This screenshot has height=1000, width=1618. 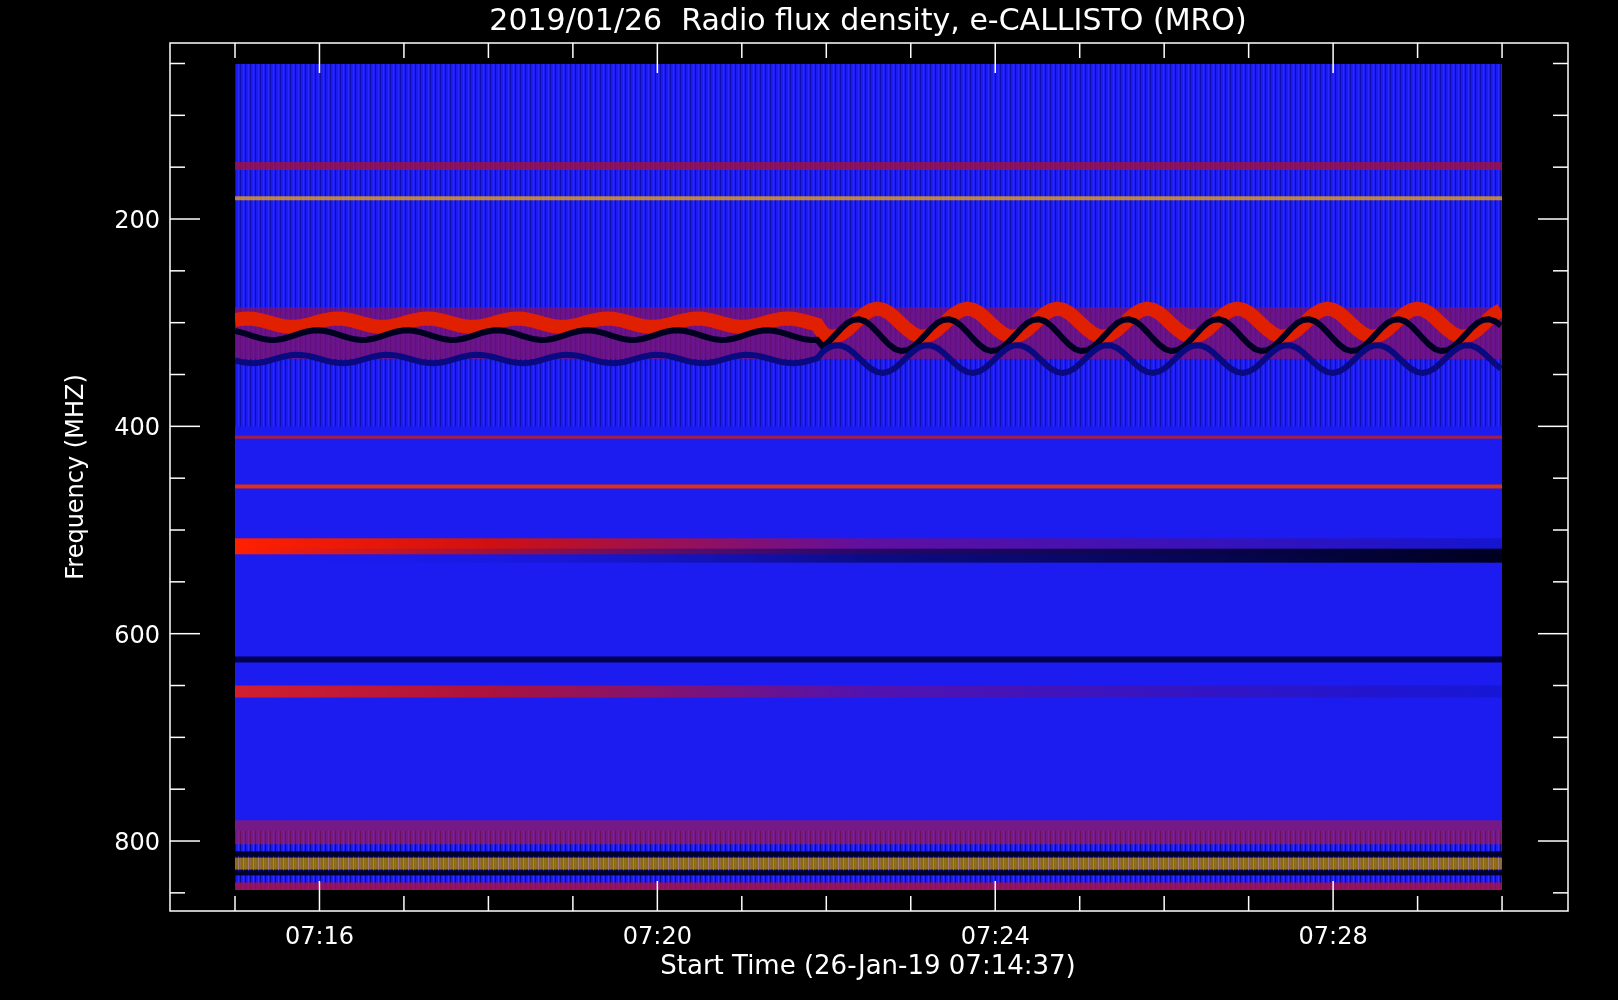 What do you see at coordinates (137, 220) in the screenshot?
I see `y-tick-label: 200` at bounding box center [137, 220].